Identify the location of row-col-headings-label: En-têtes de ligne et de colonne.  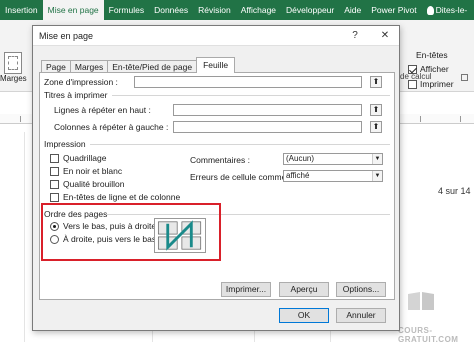
(122, 197).